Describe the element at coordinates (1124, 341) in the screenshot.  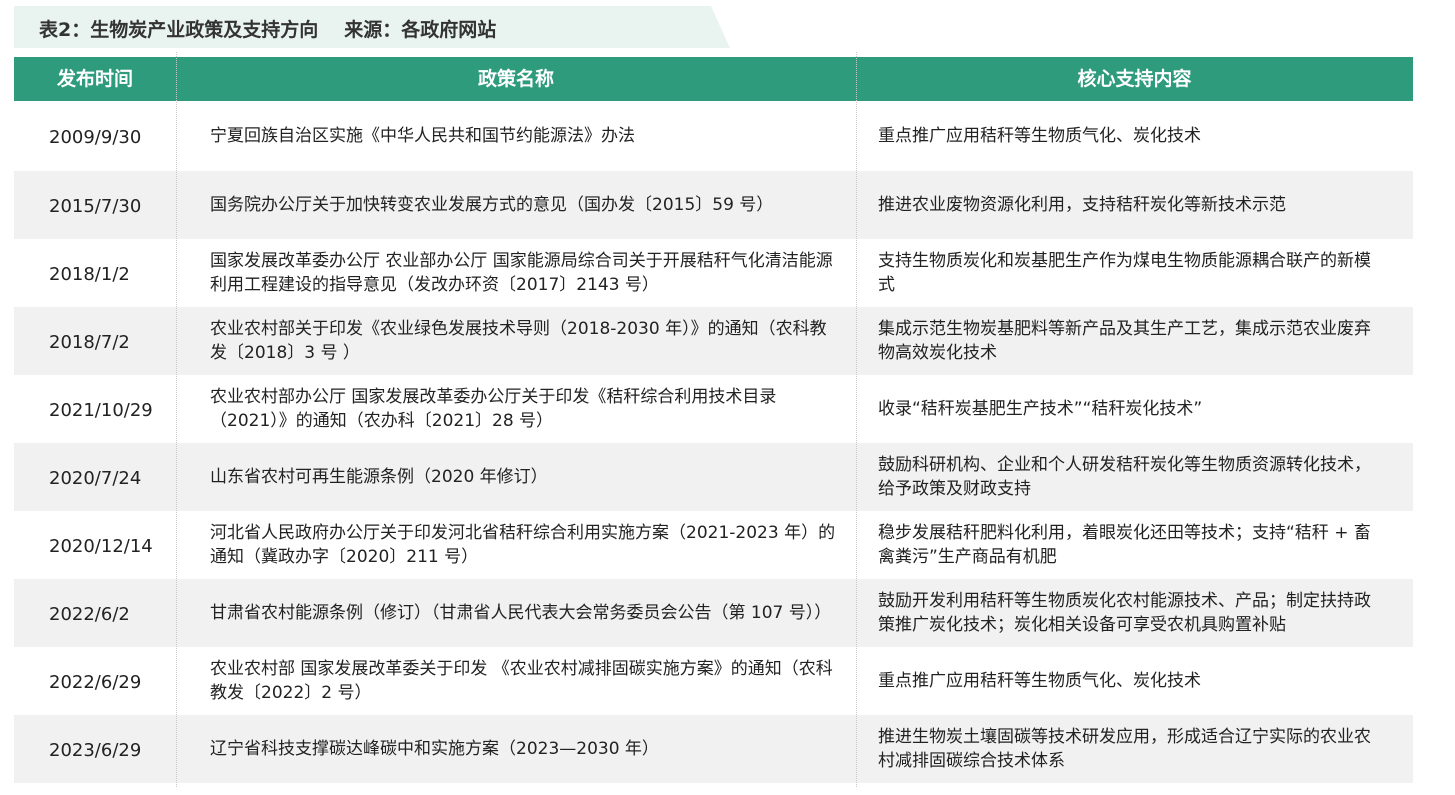
I see `cell-core-content: 集成示范生物炭基肥料等新产品及其生产工艺，集成示范农业废弃物高效炭化技术` at that location.